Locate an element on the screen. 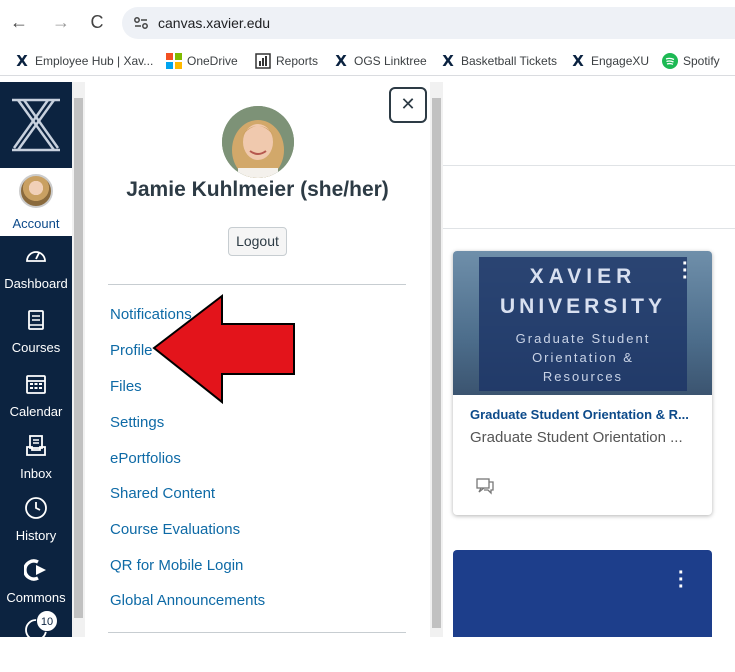 The width and height of the screenshot is (735, 672). nav-commons-label: Commons is located at coordinates (36, 597).